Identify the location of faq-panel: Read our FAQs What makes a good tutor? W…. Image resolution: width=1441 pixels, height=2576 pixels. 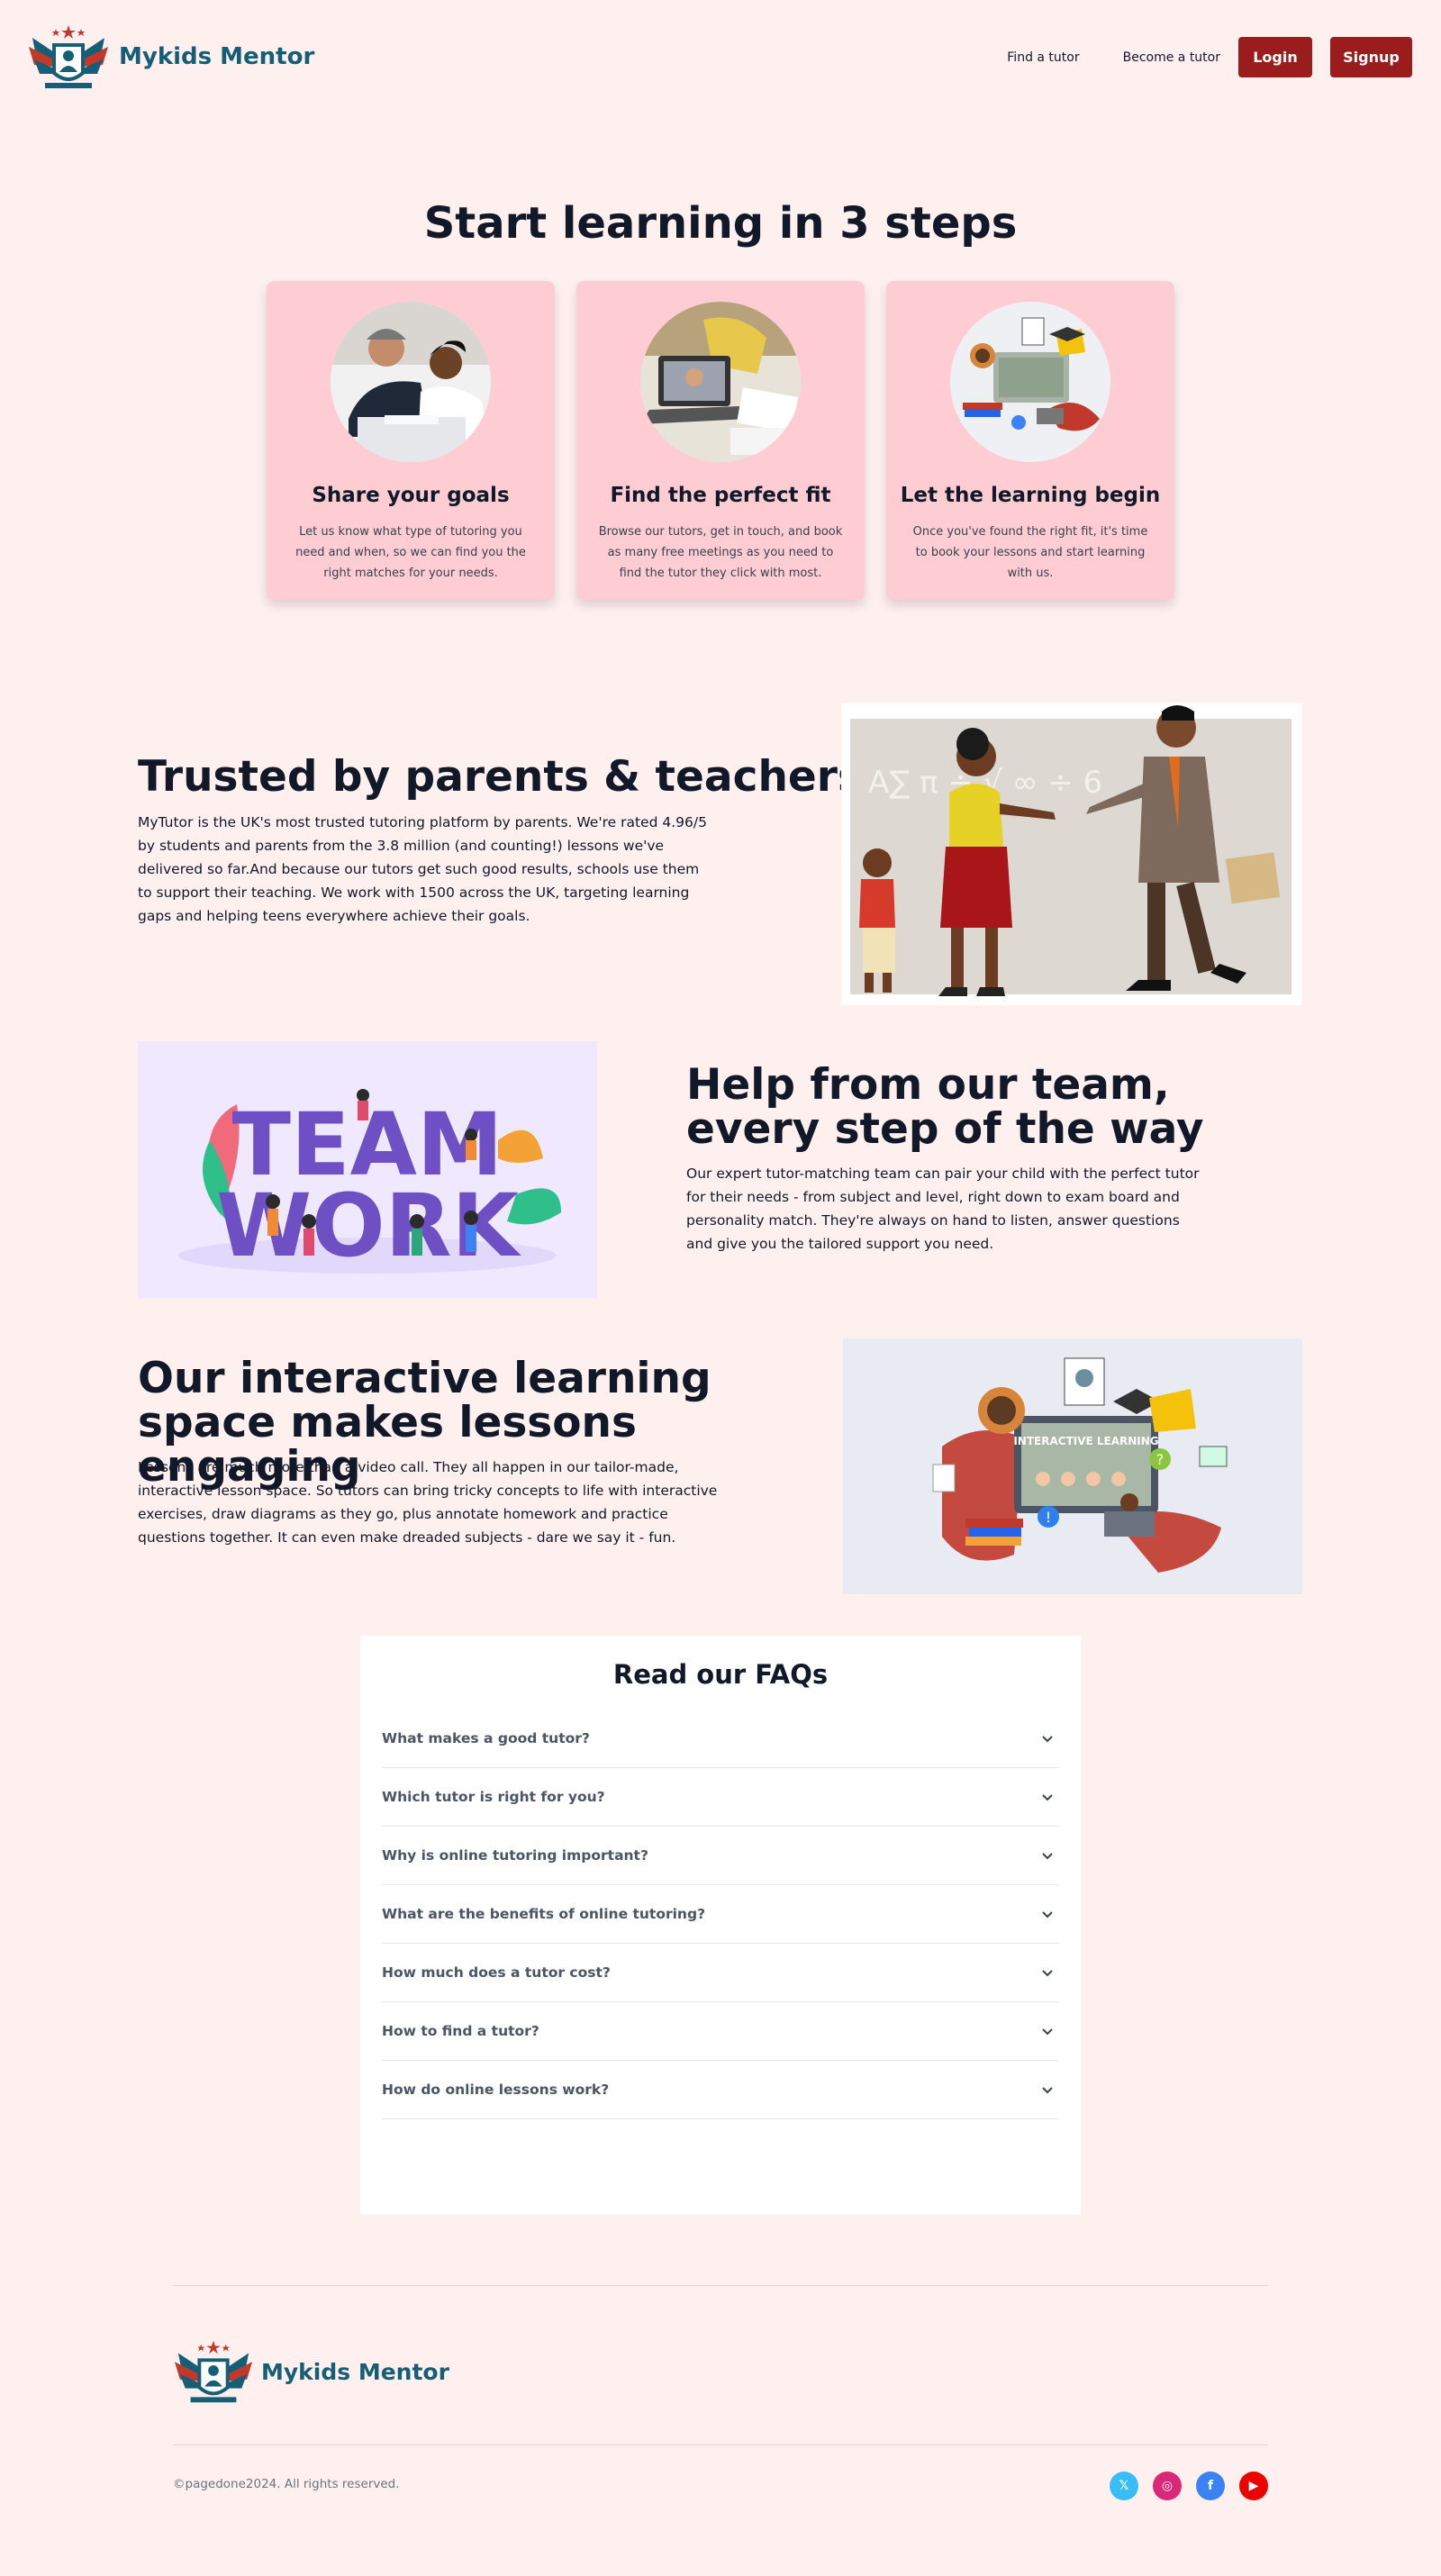
(720, 1926).